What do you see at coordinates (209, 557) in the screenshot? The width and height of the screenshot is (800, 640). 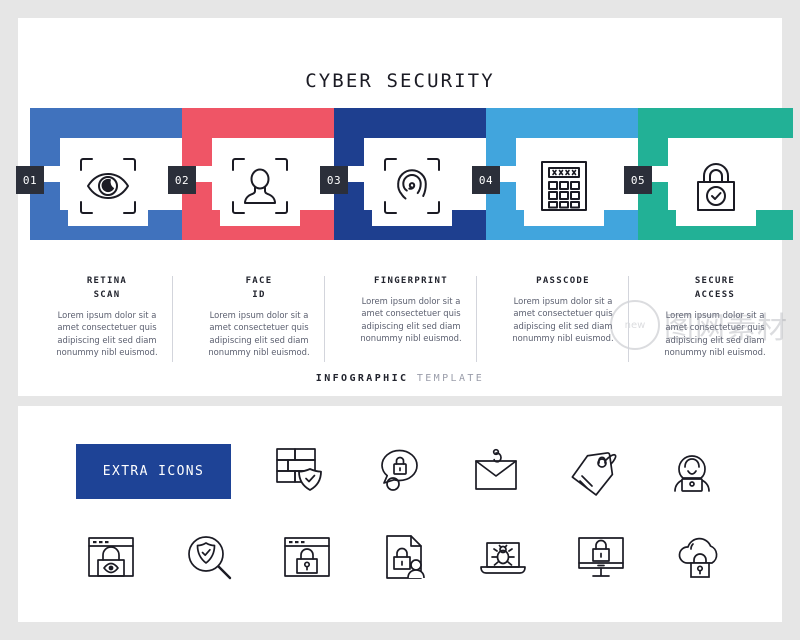 I see `magnifier-shield-icon` at bounding box center [209, 557].